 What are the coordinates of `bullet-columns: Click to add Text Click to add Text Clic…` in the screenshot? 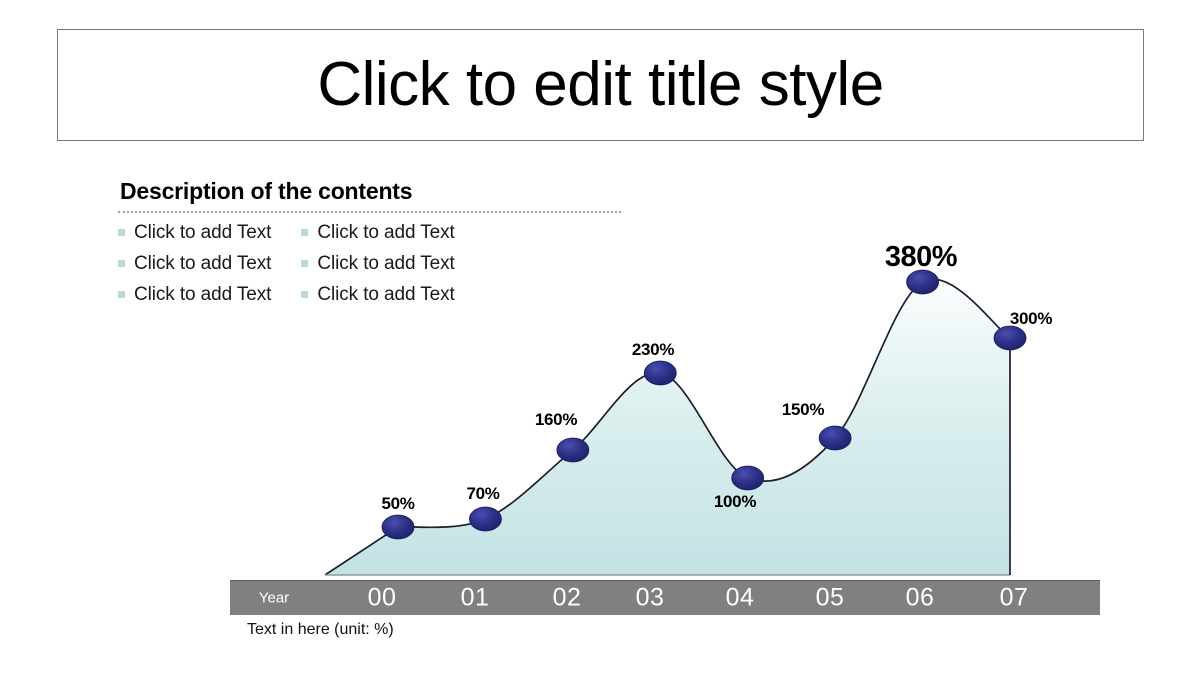 It's located at (373, 263).